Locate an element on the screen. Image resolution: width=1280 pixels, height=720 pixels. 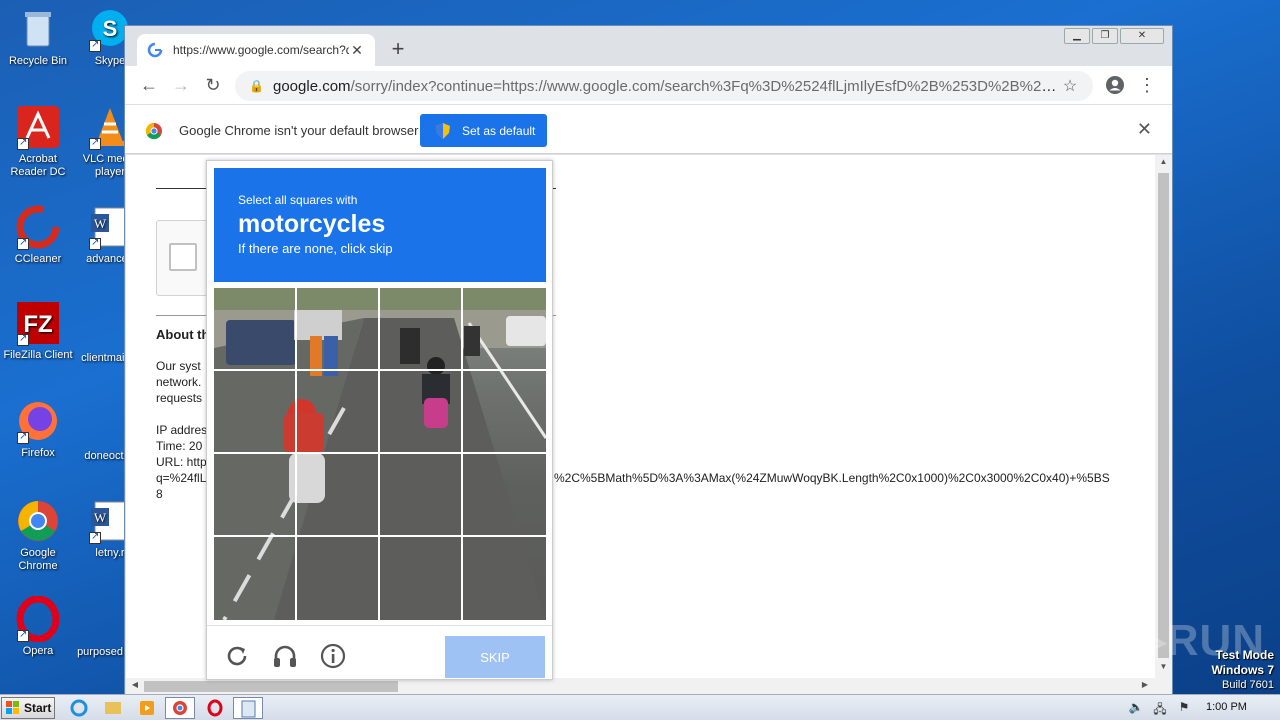
about-heading: About th is located at coordinates (183, 334).